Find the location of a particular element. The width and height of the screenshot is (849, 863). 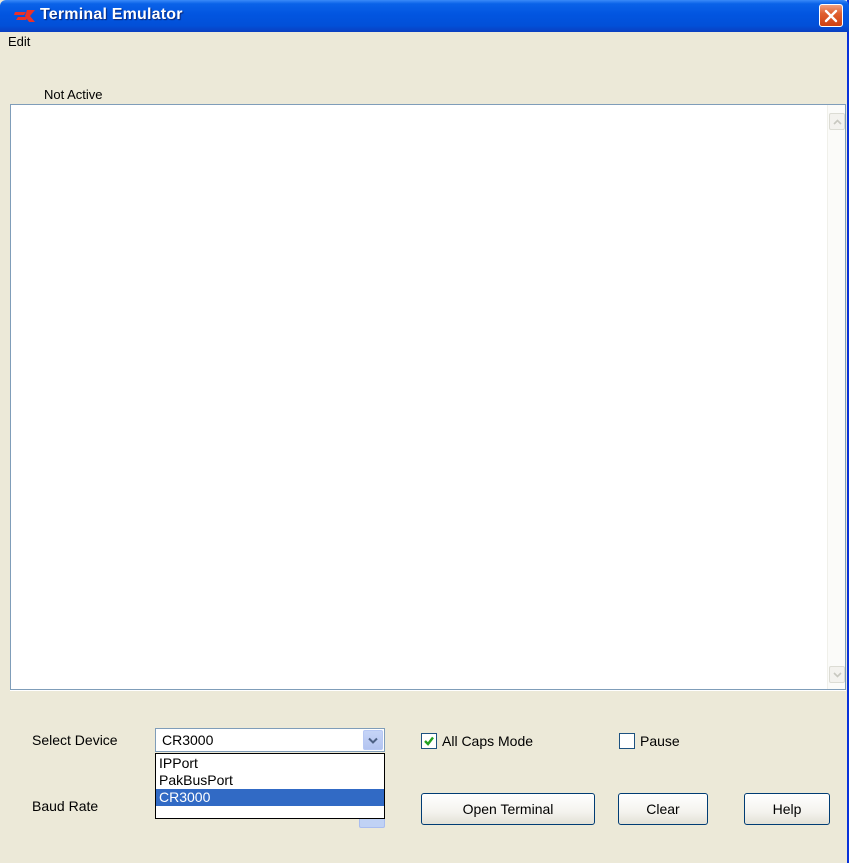

scroll-down-button is located at coordinates (837, 674).